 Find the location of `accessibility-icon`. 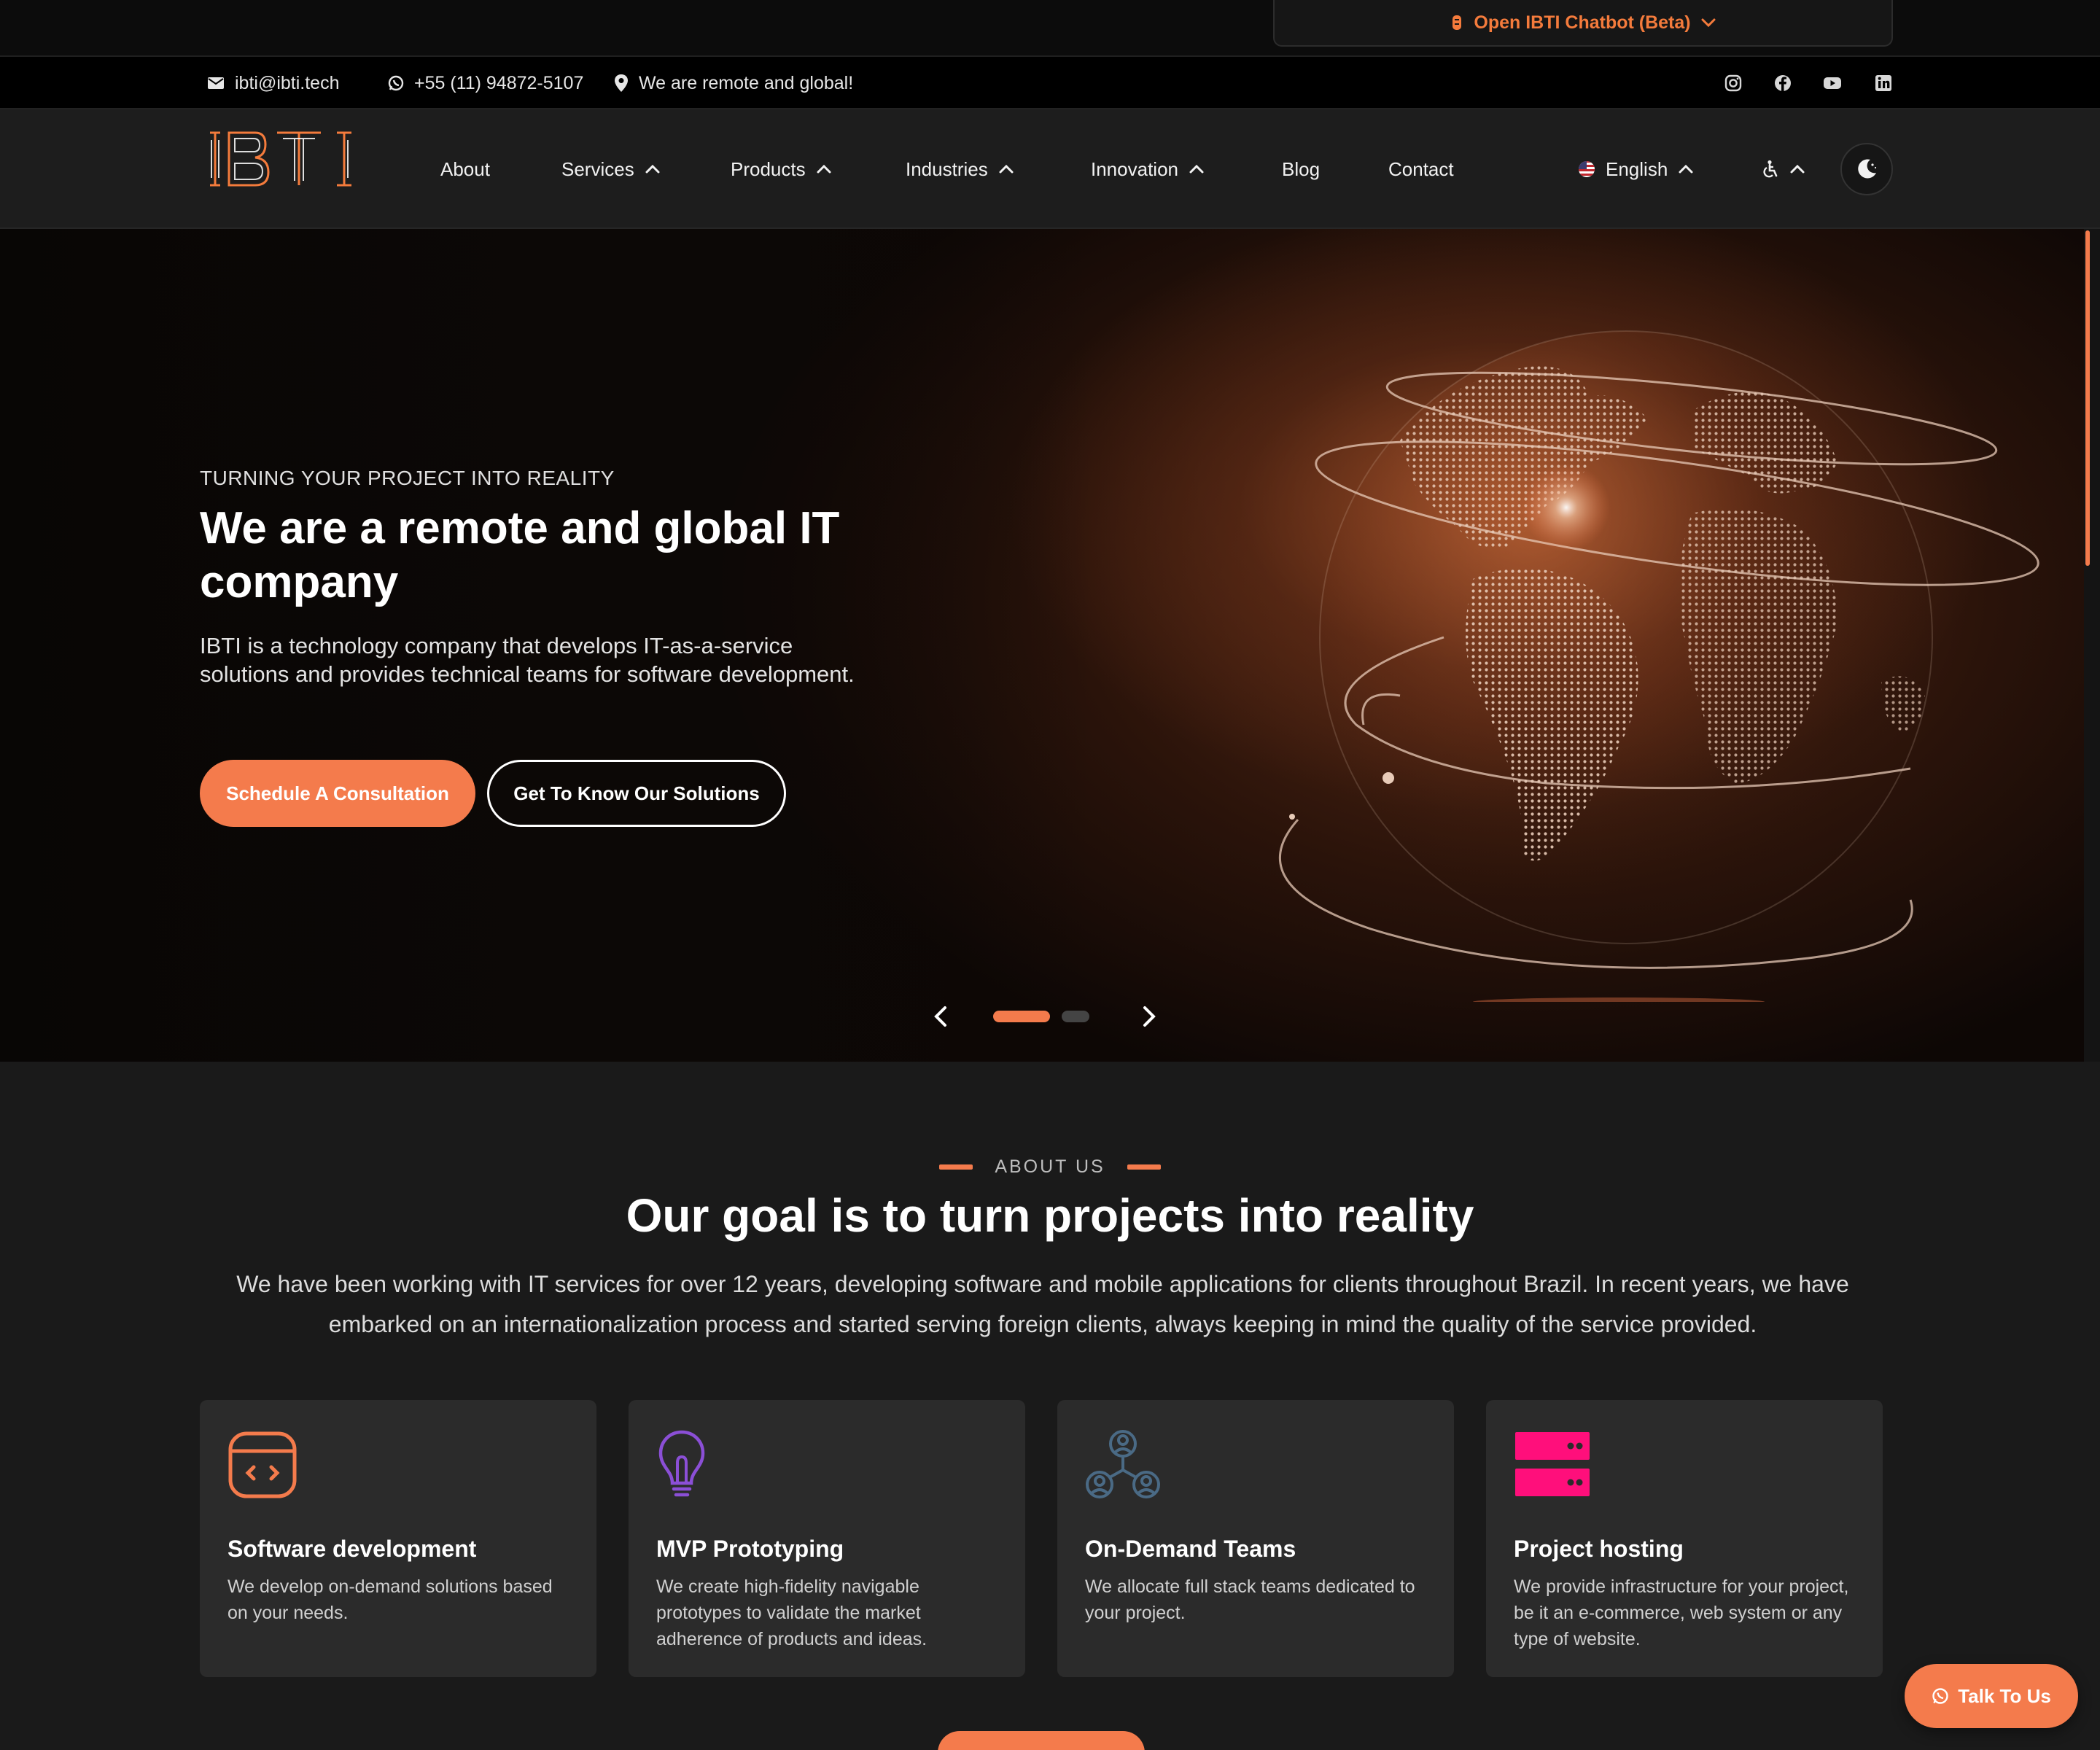

accessibility-icon is located at coordinates (1770, 169).